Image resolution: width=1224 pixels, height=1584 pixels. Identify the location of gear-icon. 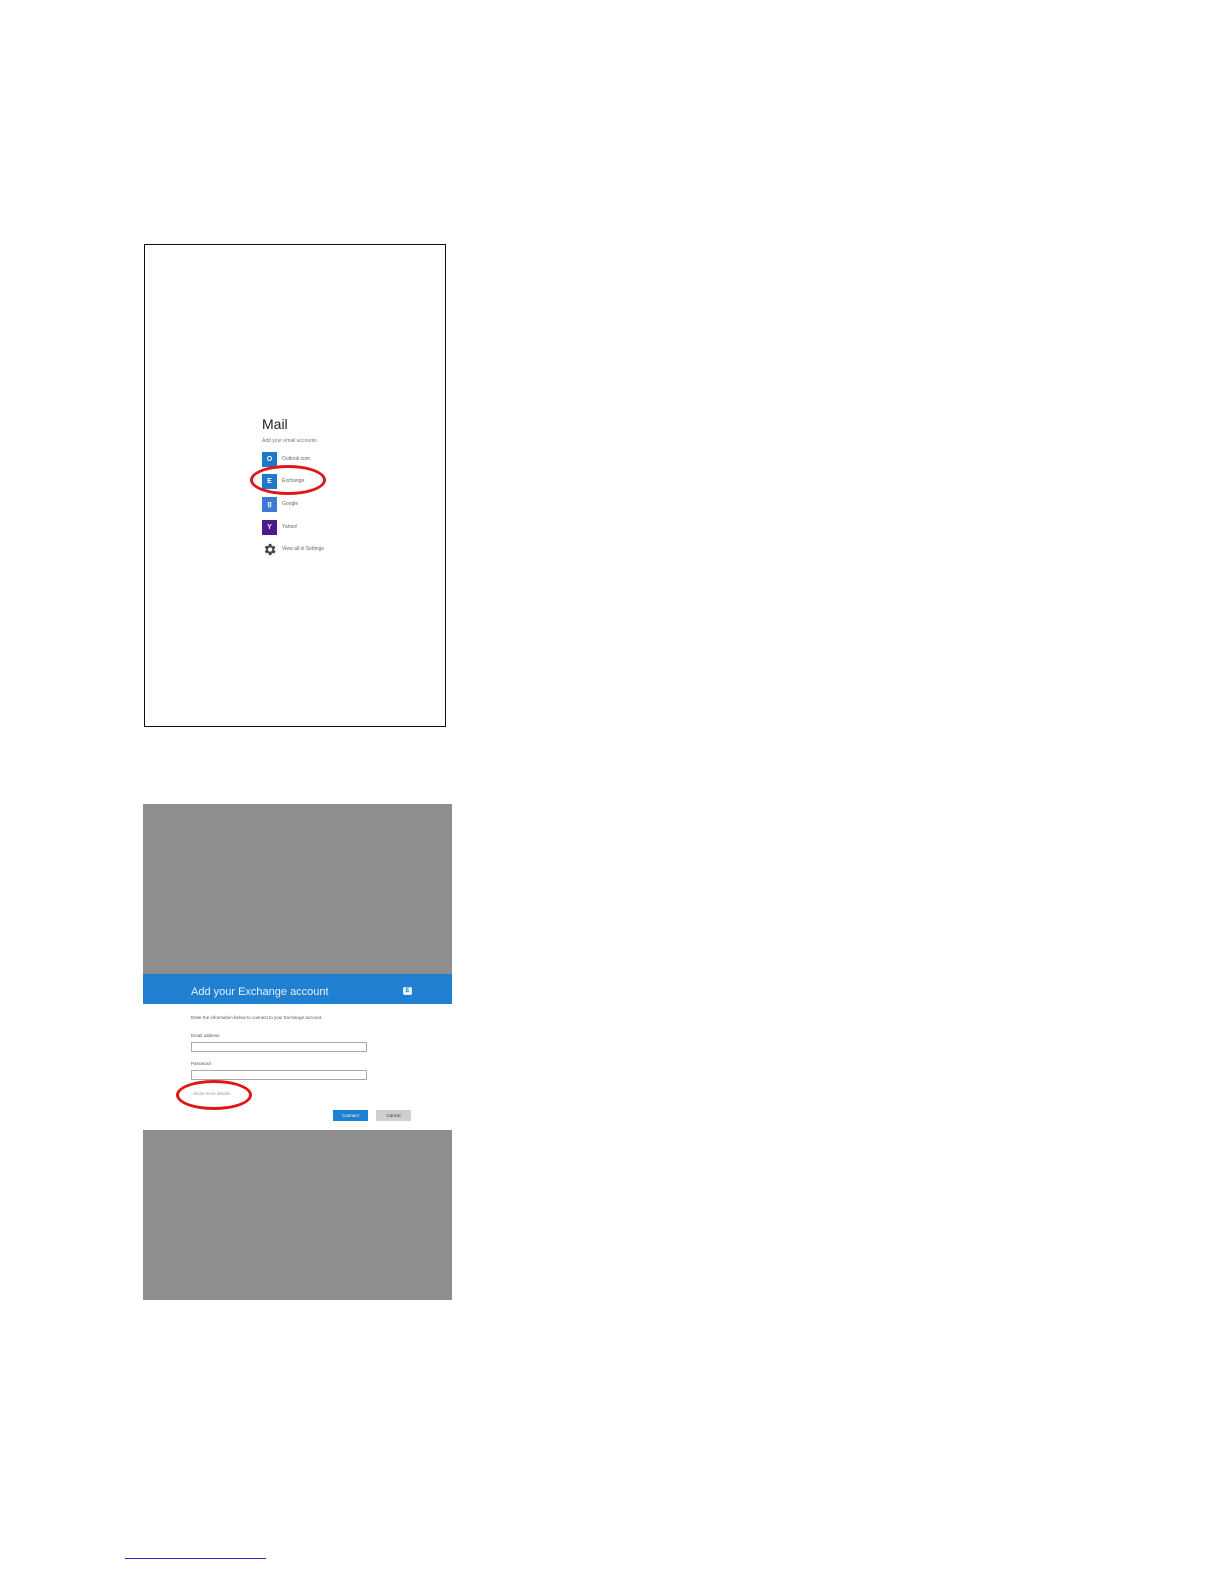
(269, 549).